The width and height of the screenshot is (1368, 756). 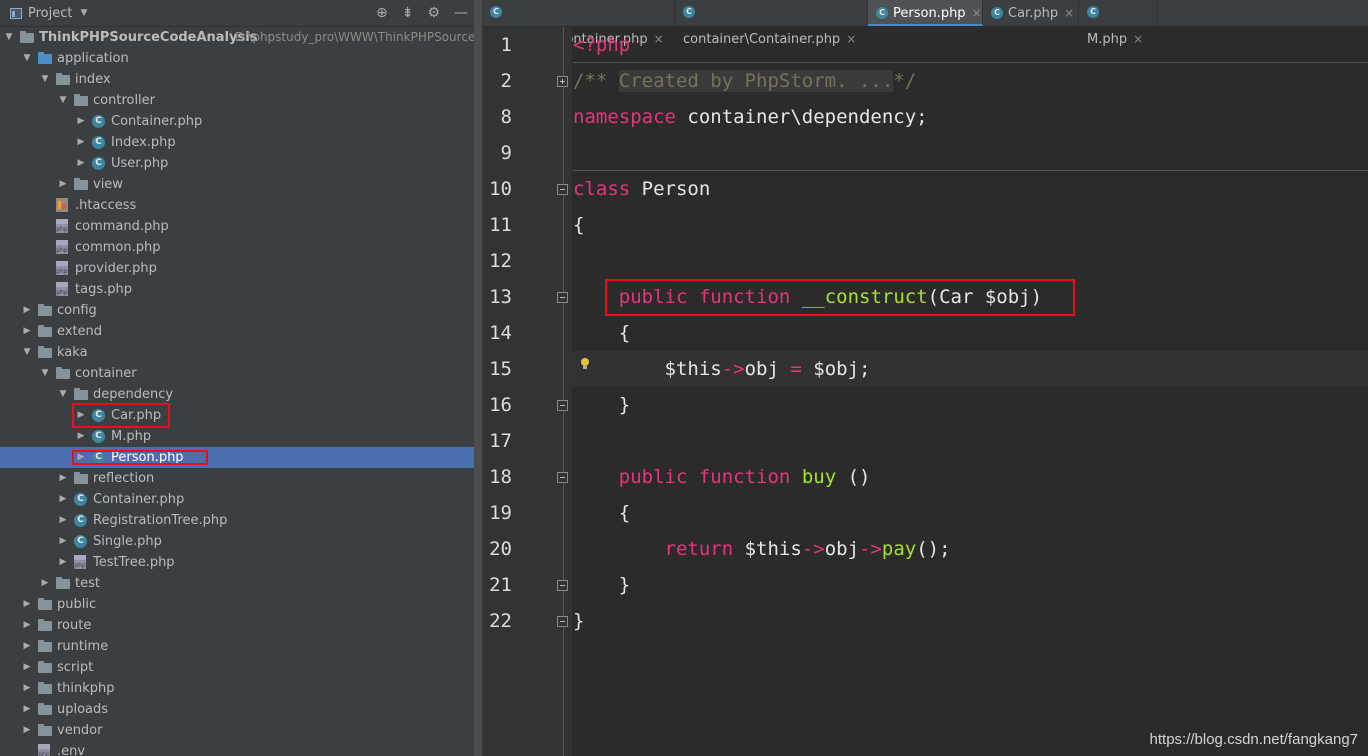 I want to click on tree-row: ▶ route, so click(x=237, y=625).